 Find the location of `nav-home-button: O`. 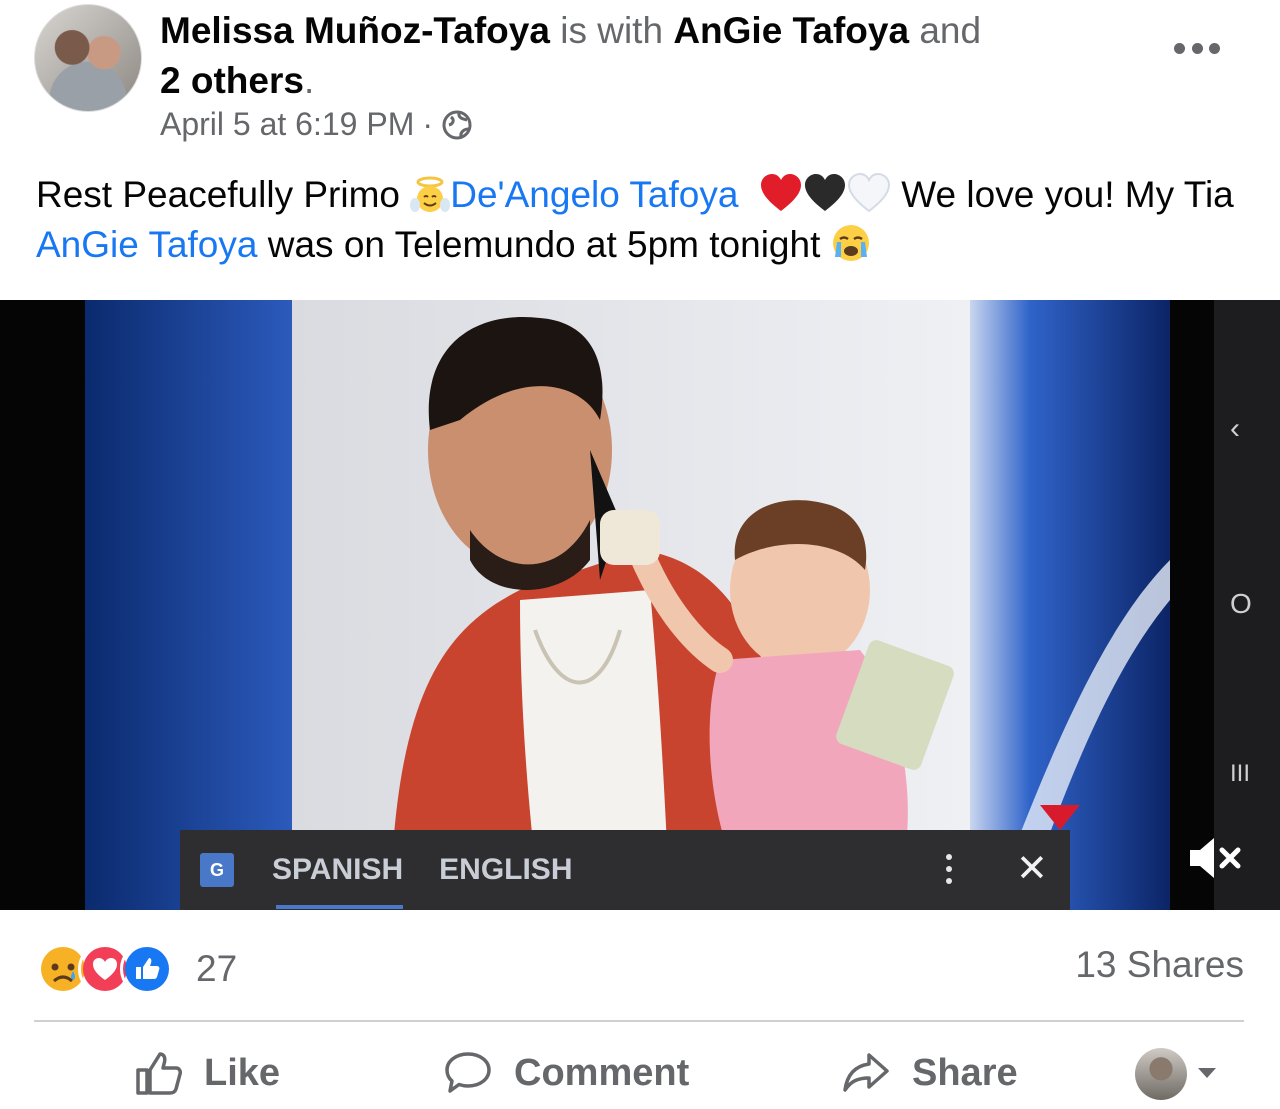

nav-home-button: O is located at coordinates (1241, 604).